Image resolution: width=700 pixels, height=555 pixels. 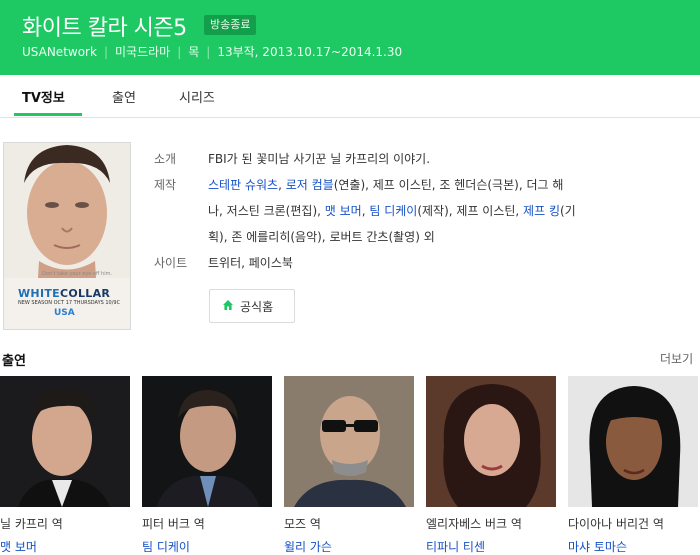 I want to click on staff-text: ,, so click(x=282, y=185).